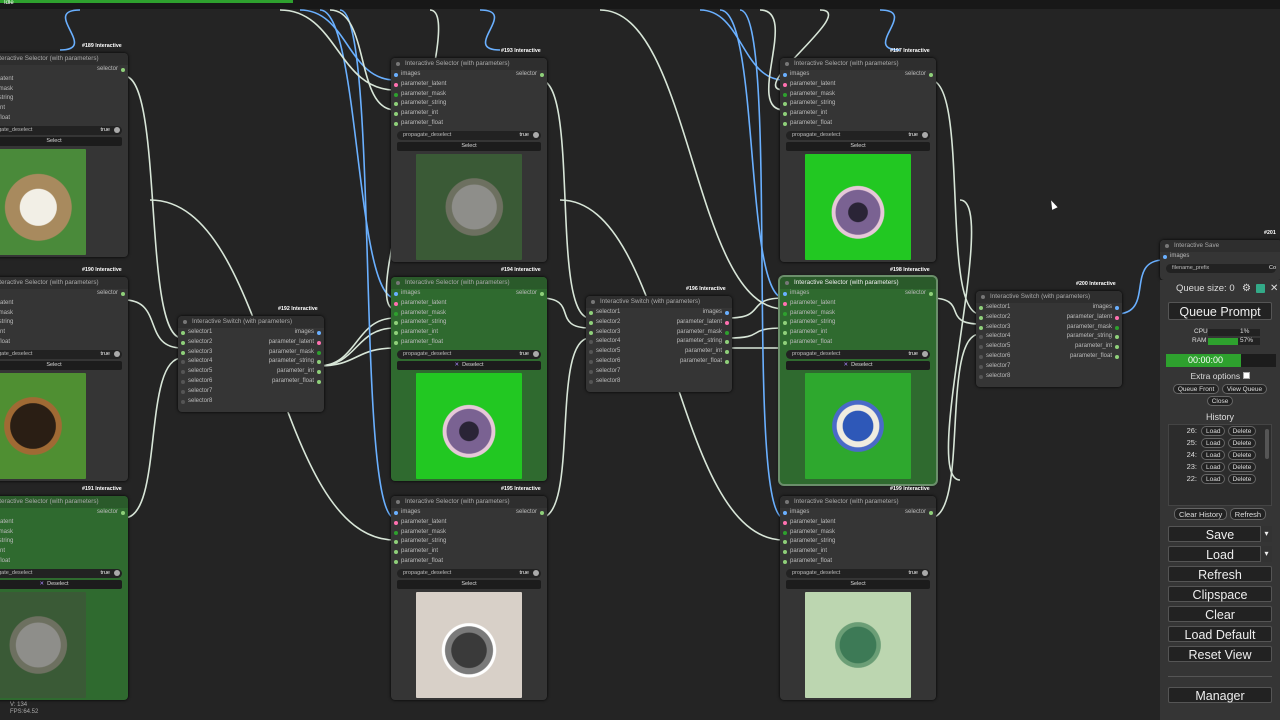 The height and width of the screenshot is (720, 1280). I want to click on input-slot: er_mask, so click(64, 90).